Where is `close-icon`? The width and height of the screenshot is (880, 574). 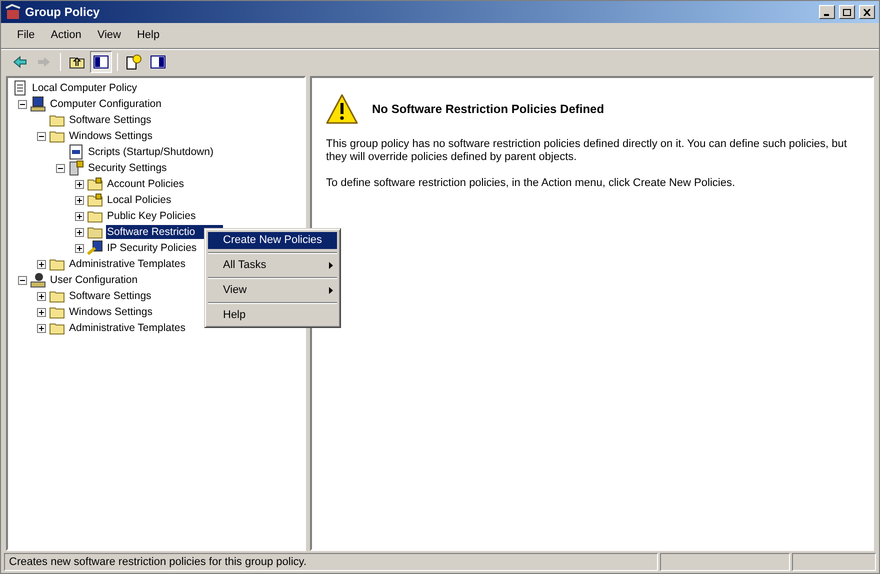
close-icon is located at coordinates (867, 12).